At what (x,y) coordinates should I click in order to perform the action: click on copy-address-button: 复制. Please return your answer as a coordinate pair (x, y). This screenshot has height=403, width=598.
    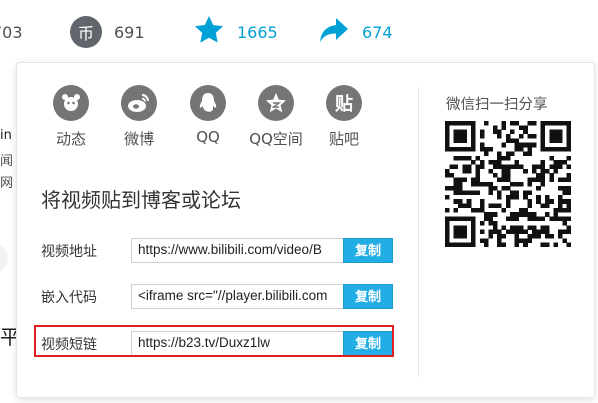
    Looking at the image, I should click on (368, 250).